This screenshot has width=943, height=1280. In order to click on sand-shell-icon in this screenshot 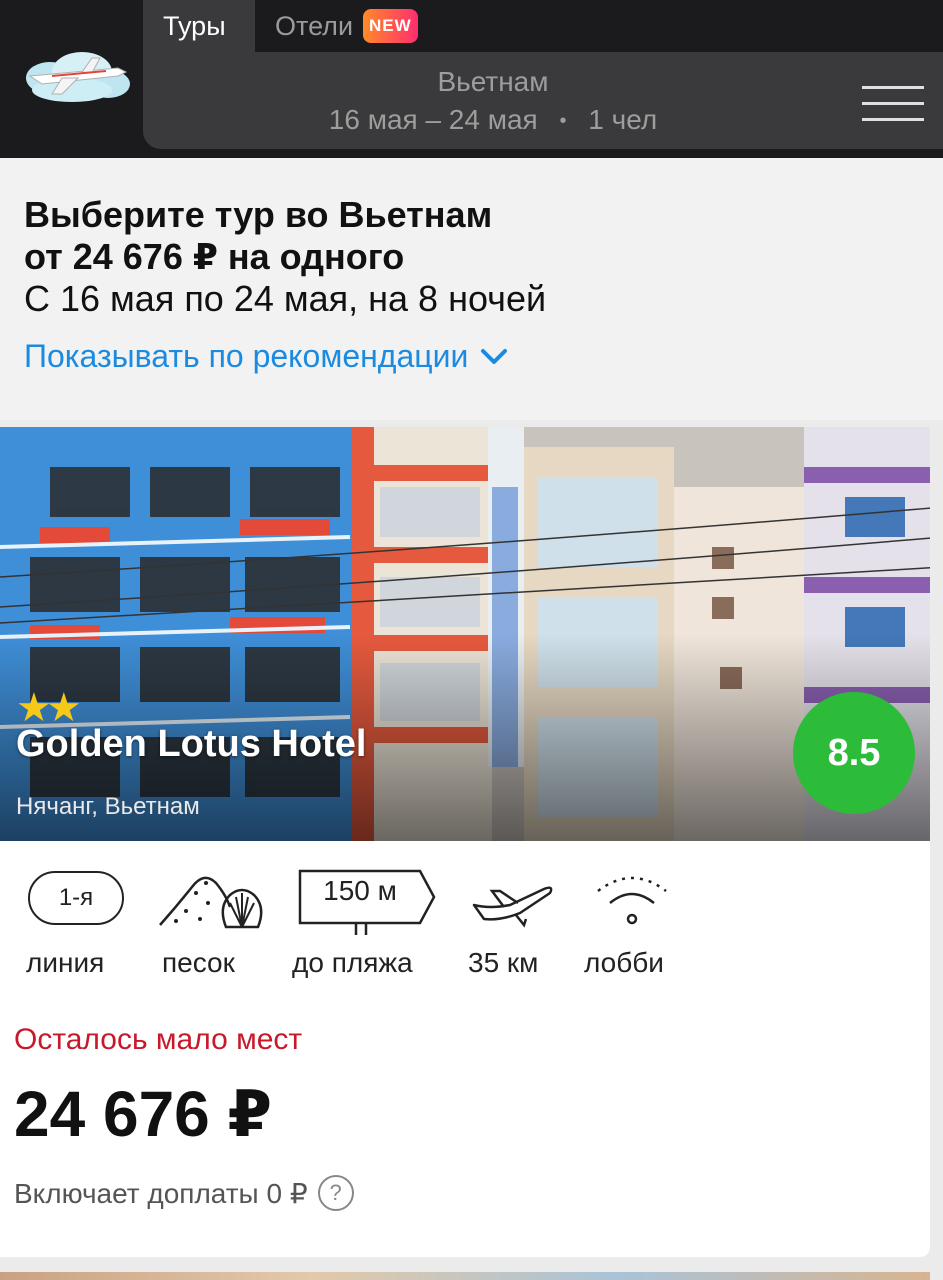, I will do `click(211, 902)`.